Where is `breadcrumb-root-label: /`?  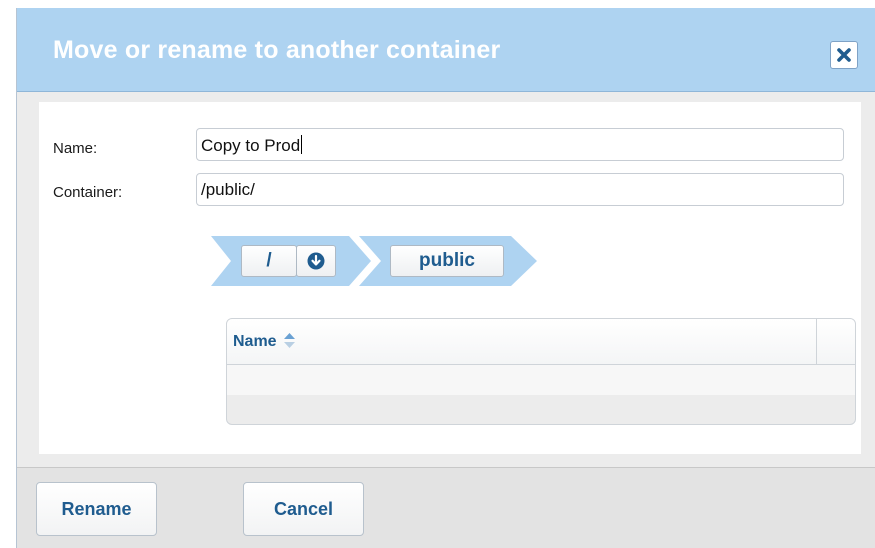 breadcrumb-root-label: / is located at coordinates (269, 260).